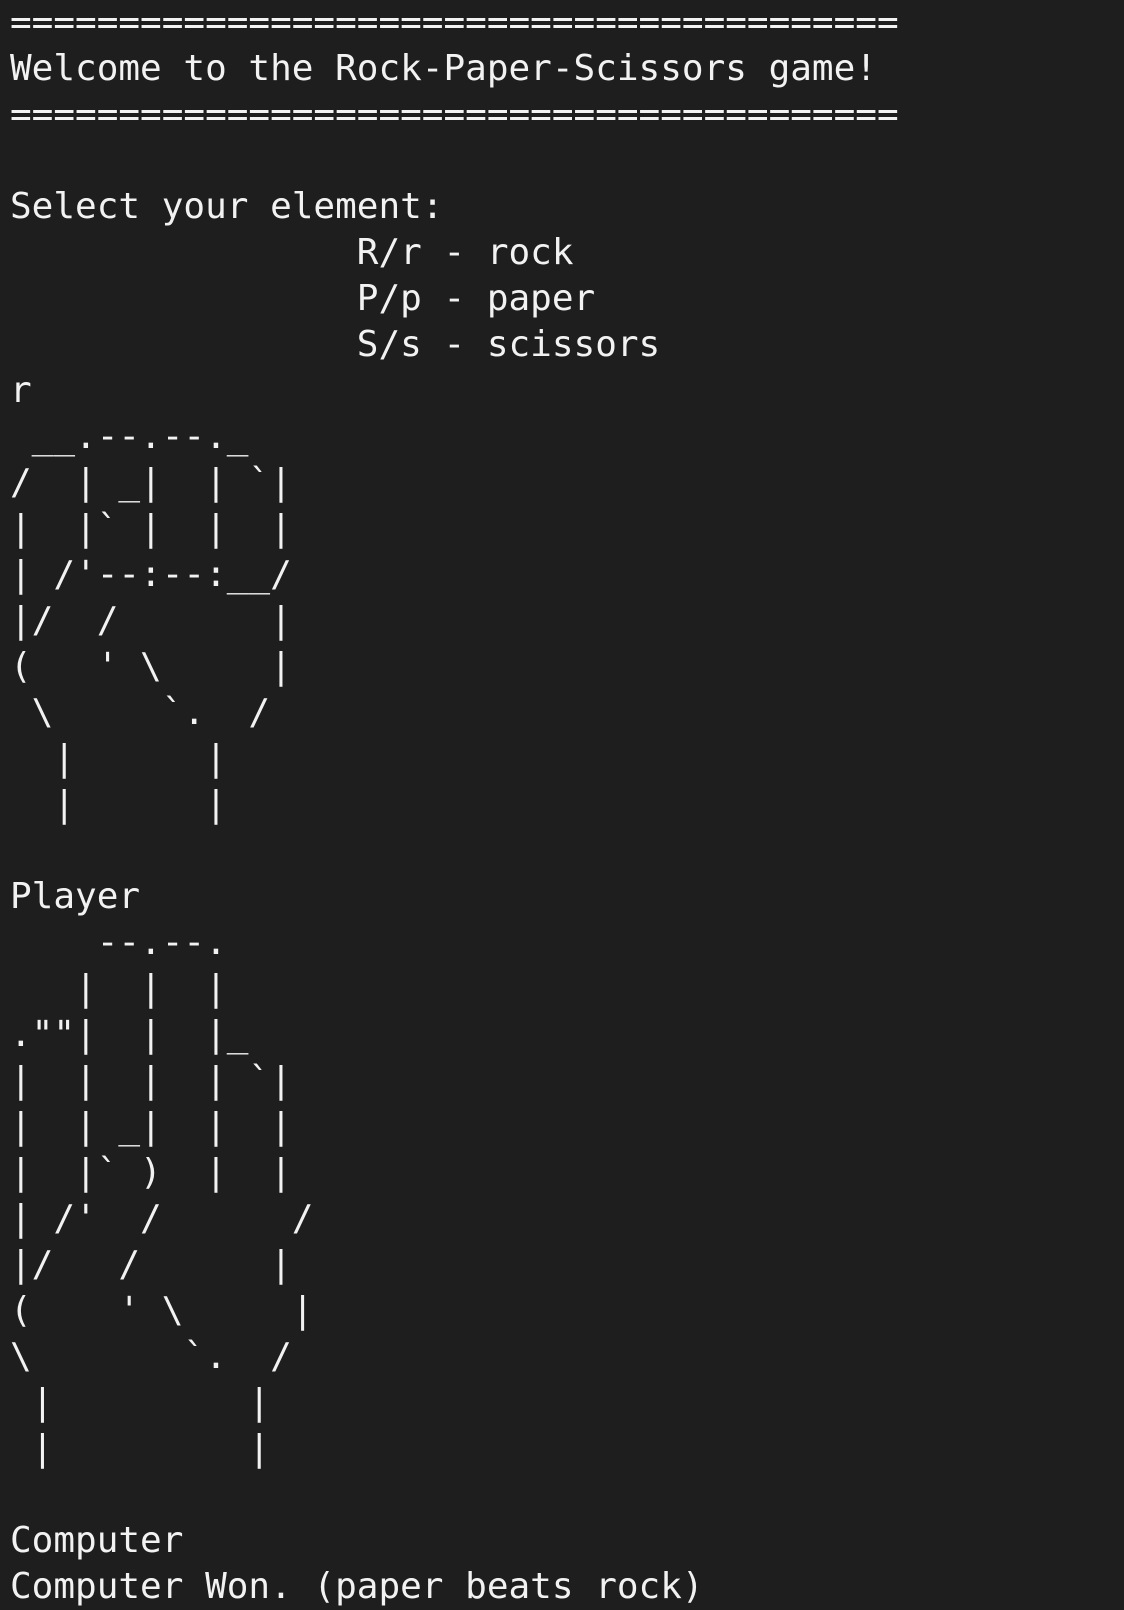  What do you see at coordinates (140, 712) in the screenshot?
I see `ascii-rock-line: \ `. /` at bounding box center [140, 712].